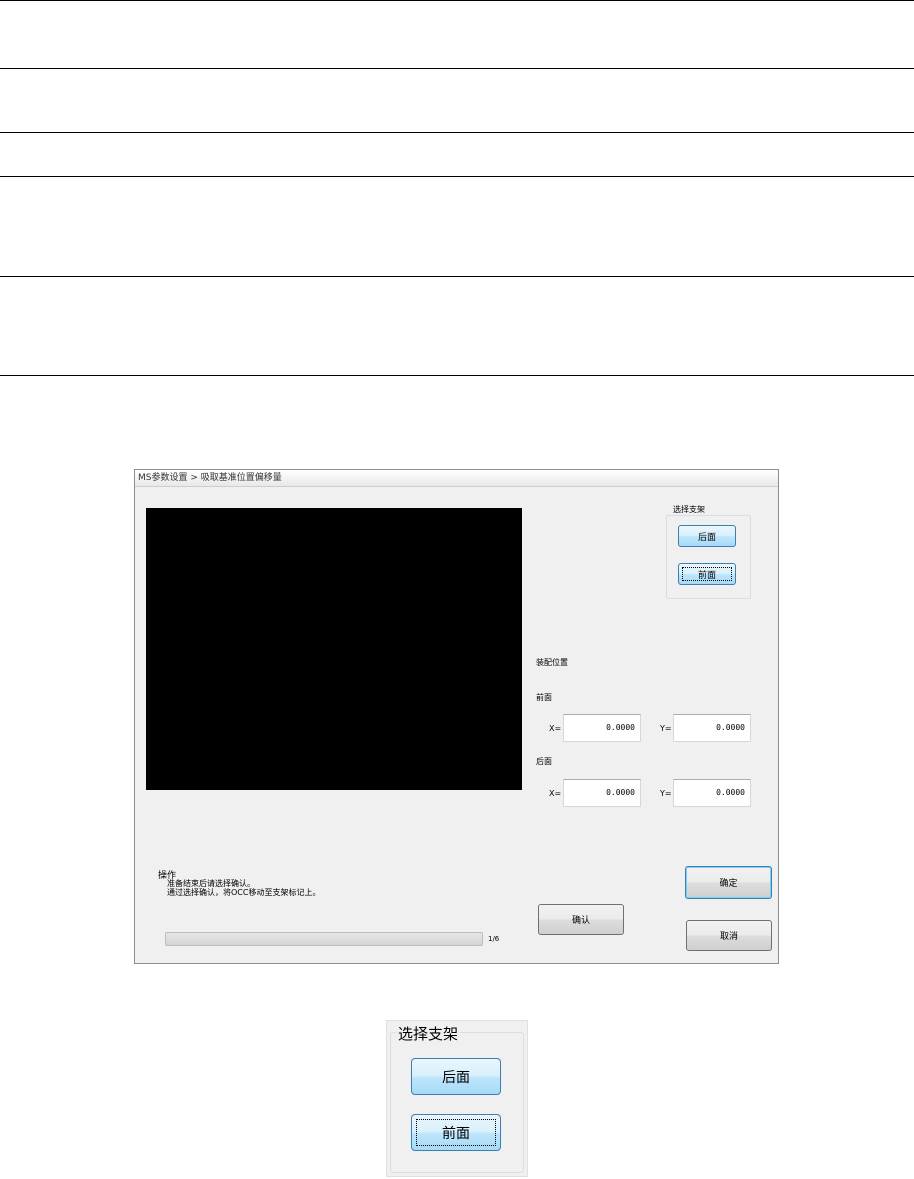 The image size is (914, 1179). I want to click on front-position-label: 前面, so click(544, 697).